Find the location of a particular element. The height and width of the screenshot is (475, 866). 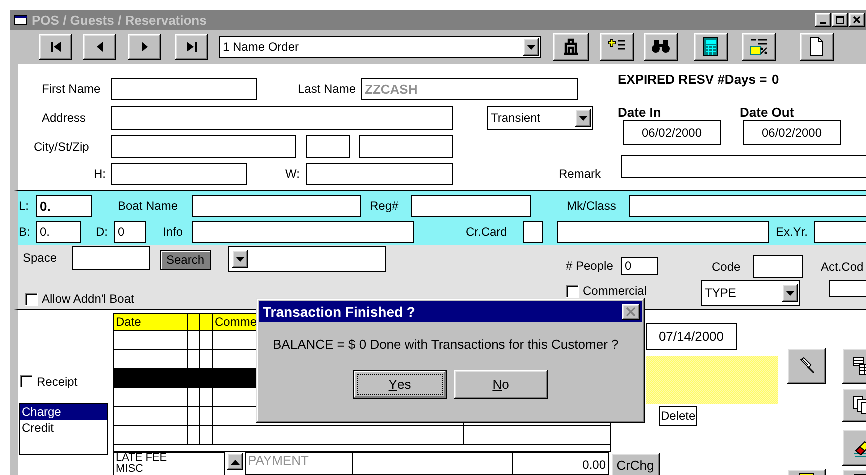

charge-type-list: LATE FEE MISC is located at coordinates (169, 463).